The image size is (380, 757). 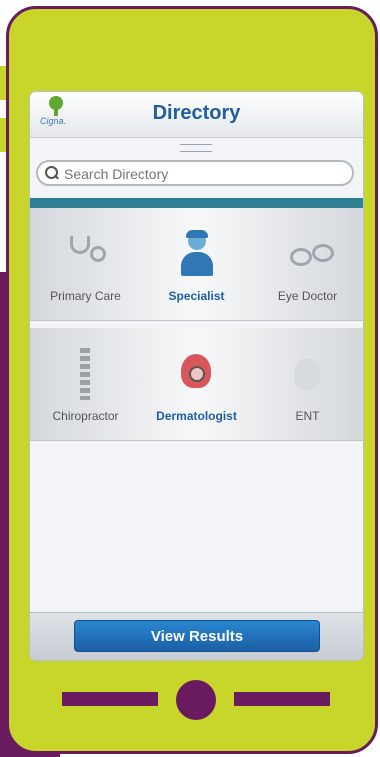 I want to click on category-specialist: Specialist, so click(x=196, y=264).